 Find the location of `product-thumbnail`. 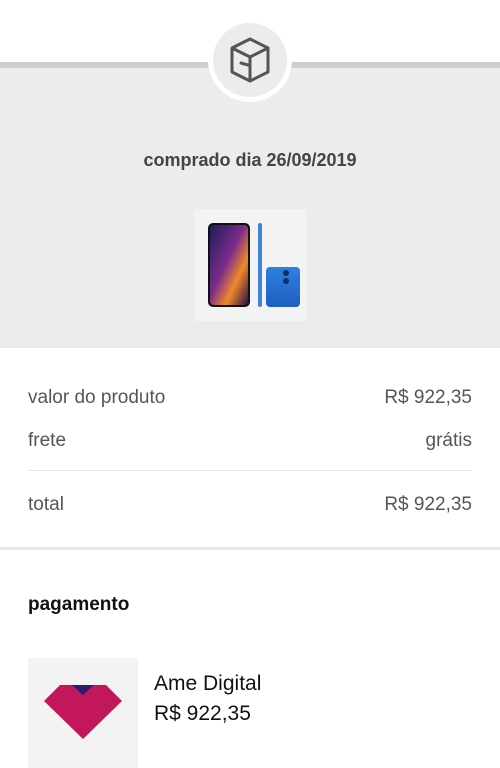

product-thumbnail is located at coordinates (250, 265).